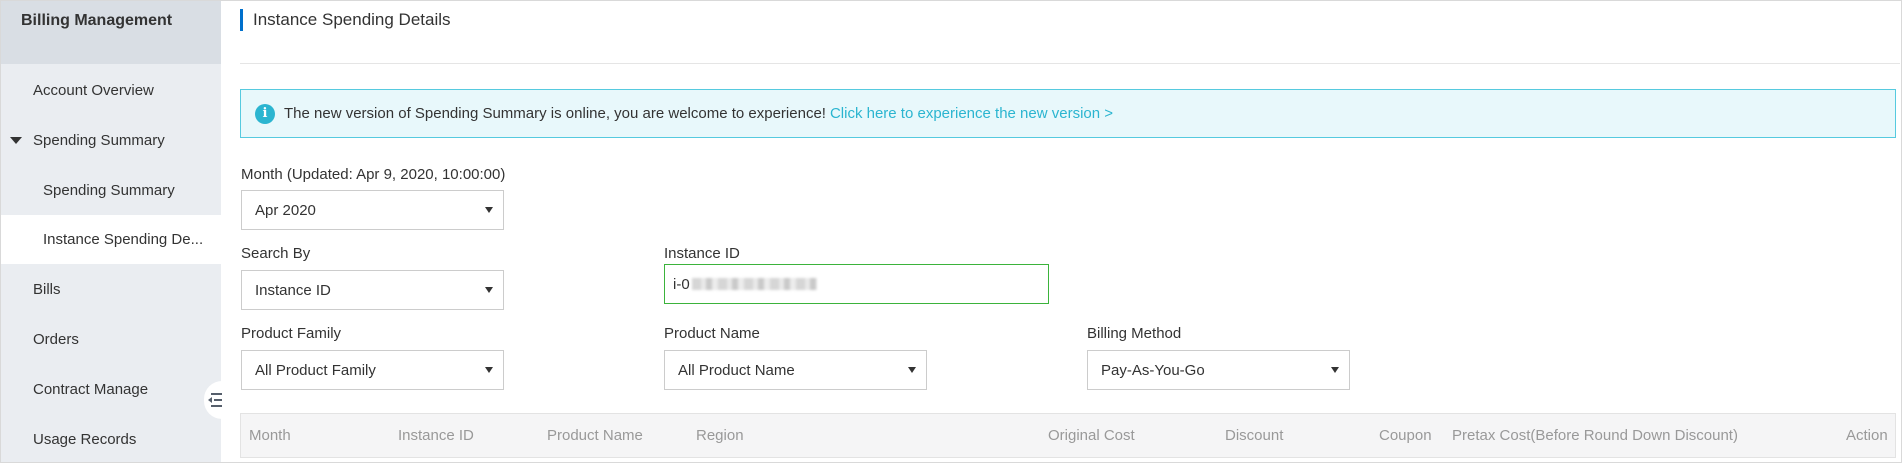  What do you see at coordinates (595, 435) in the screenshot?
I see `column-header-product-name: Product Name` at bounding box center [595, 435].